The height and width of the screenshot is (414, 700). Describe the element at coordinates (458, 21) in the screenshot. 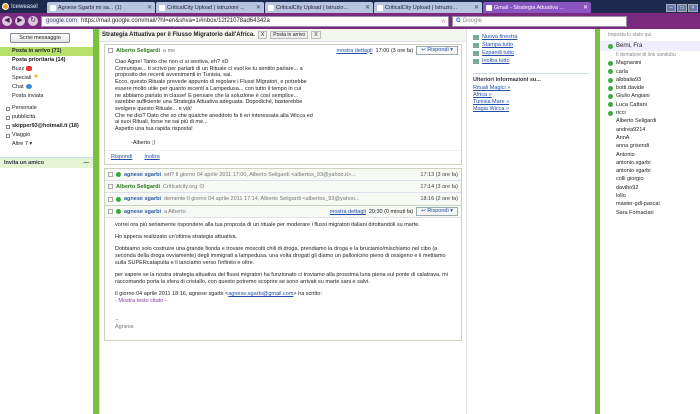

I see `google-search-icon: G` at that location.